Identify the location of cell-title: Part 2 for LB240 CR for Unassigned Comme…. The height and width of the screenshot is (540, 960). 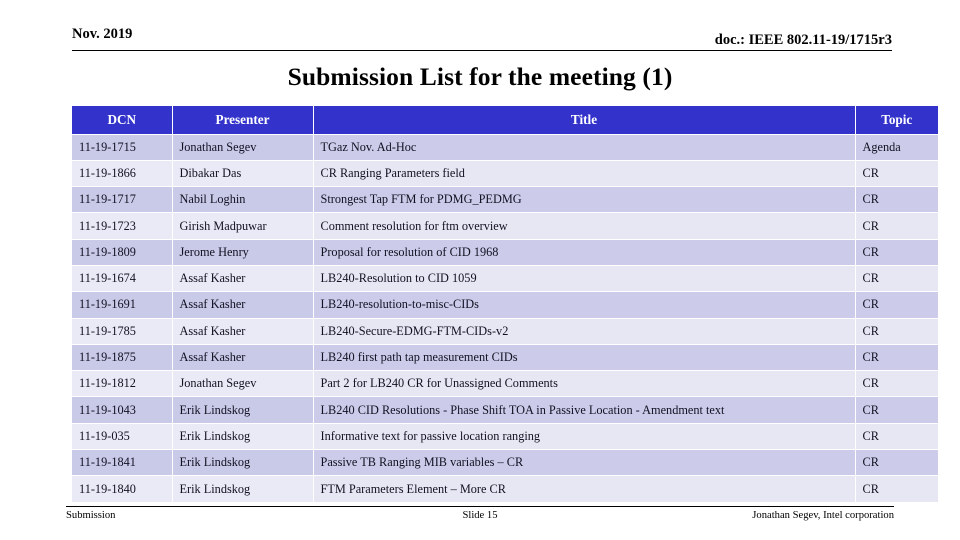
(584, 384).